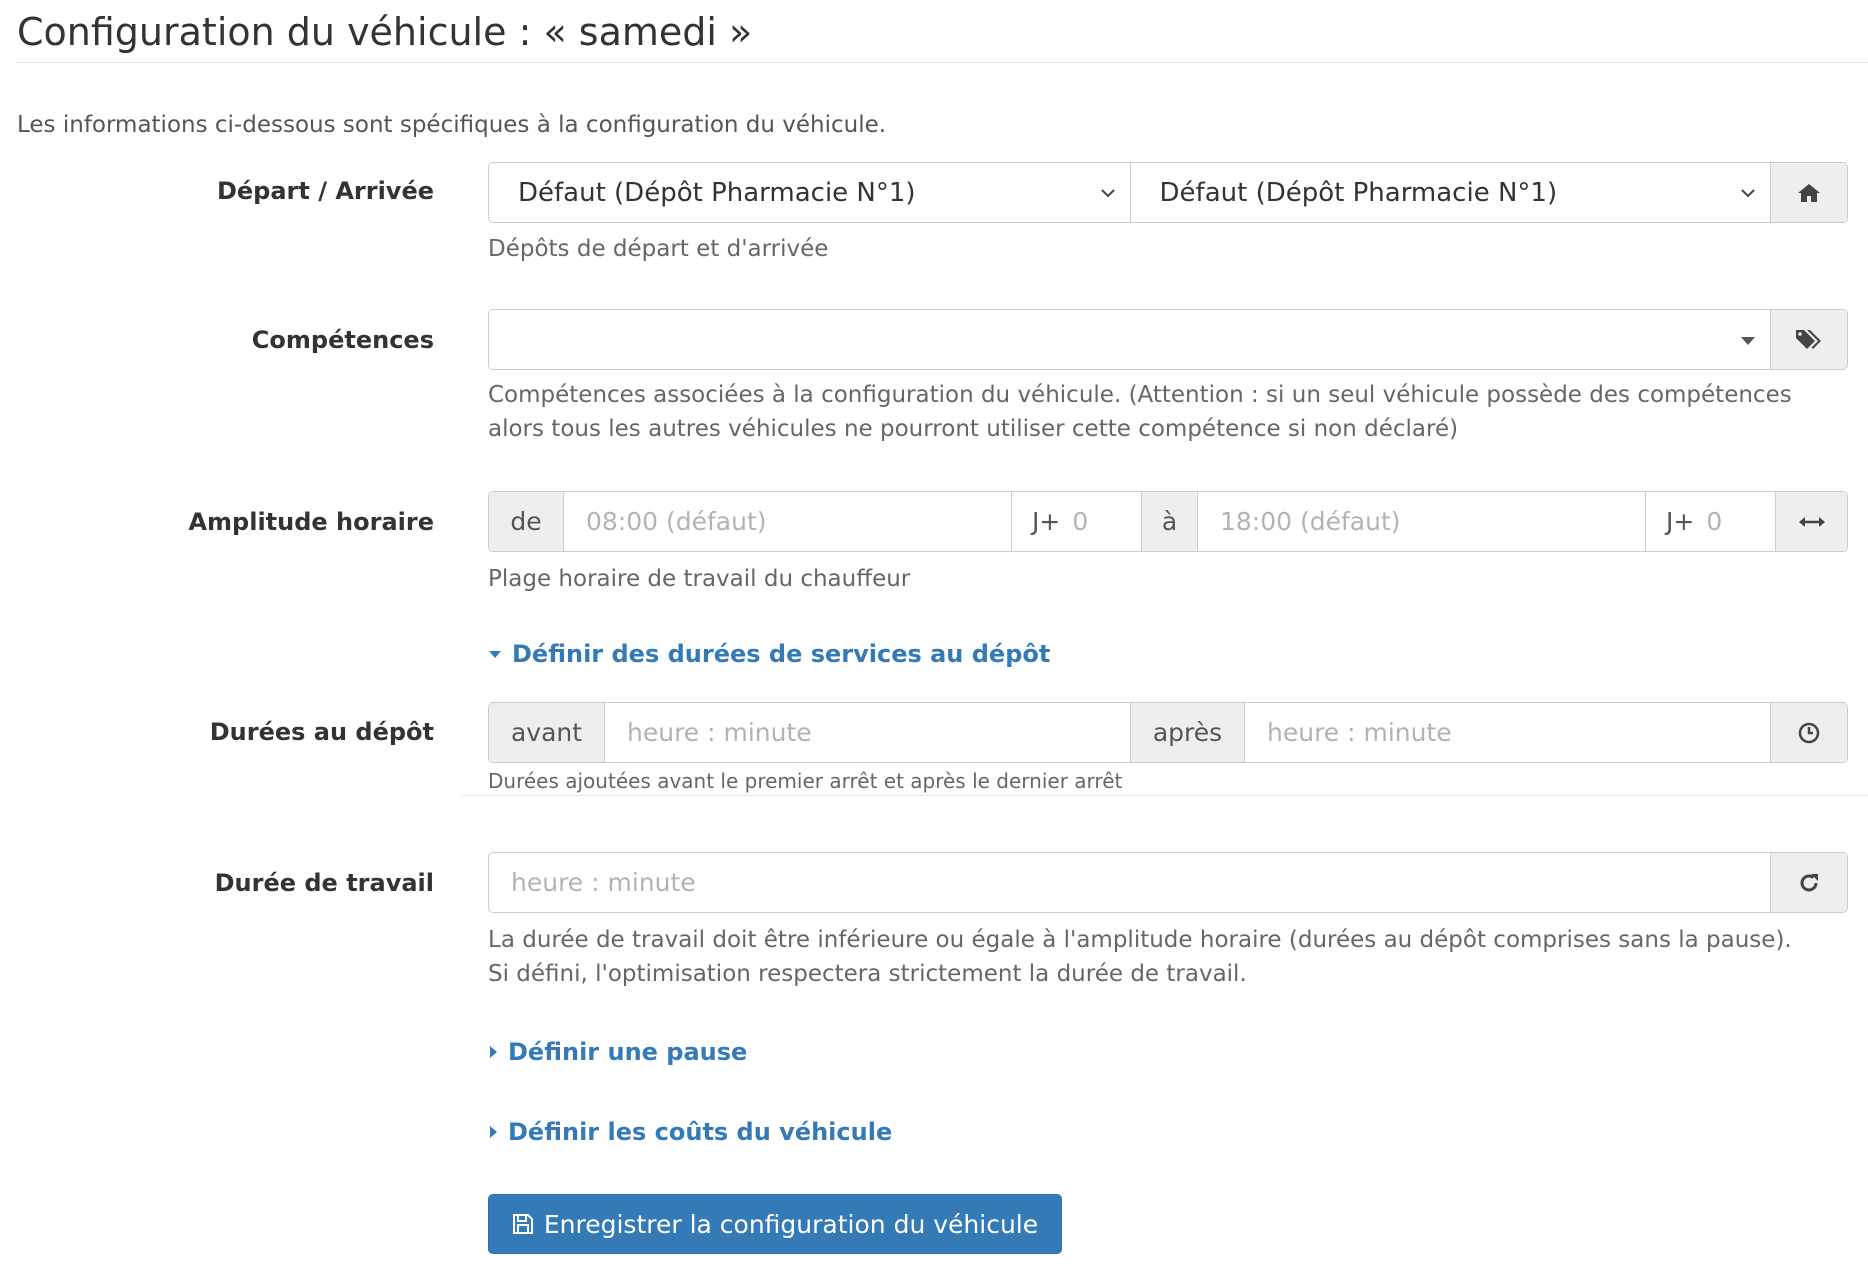 This screenshot has width=1868, height=1264. I want to click on time-window-button, so click(1811, 521).